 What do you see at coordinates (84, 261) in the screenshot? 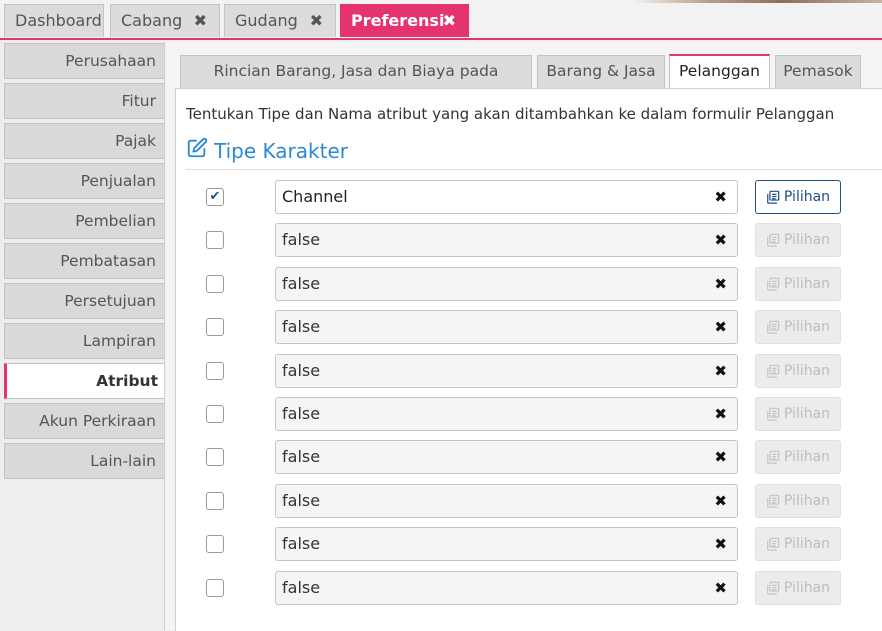
I see `sidebar-item-pembatasan: Pembatasan` at bounding box center [84, 261].